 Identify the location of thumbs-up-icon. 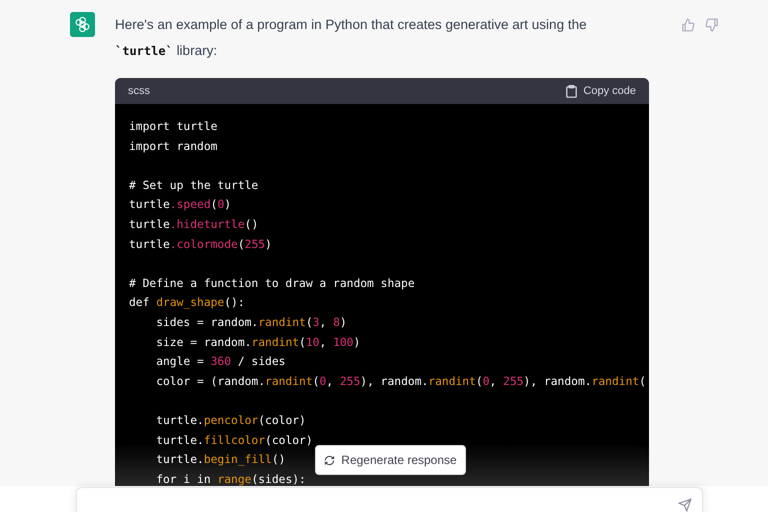
(688, 25).